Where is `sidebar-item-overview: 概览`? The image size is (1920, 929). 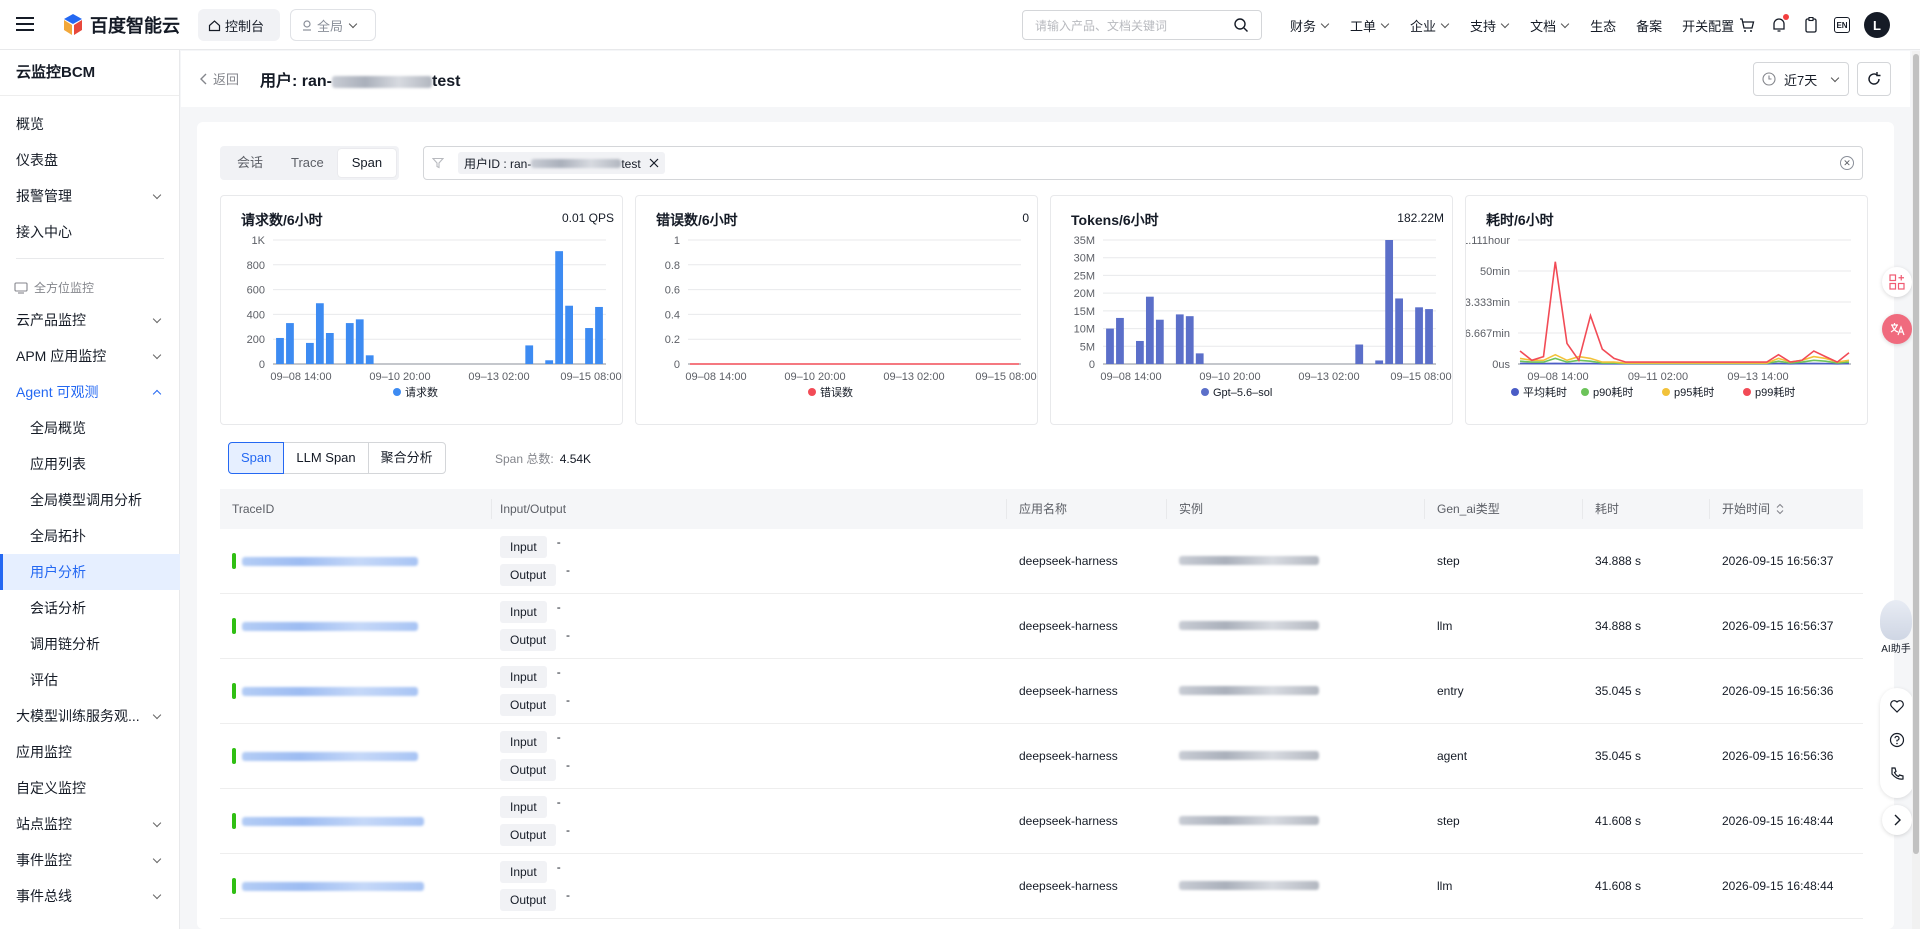 sidebar-item-overview: 概览 is located at coordinates (90, 124).